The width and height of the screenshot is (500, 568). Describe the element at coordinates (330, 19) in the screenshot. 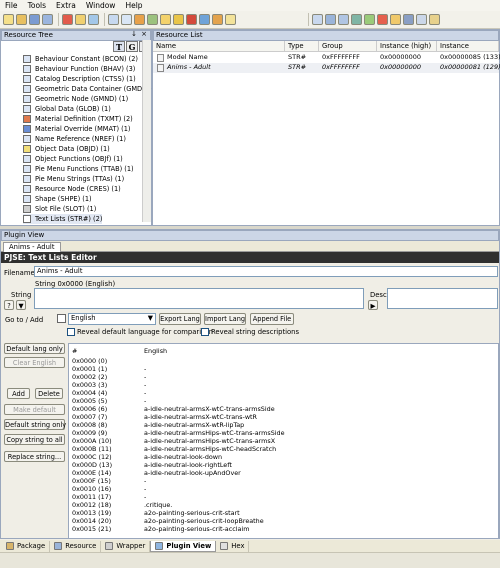

I see `props-icon` at that location.